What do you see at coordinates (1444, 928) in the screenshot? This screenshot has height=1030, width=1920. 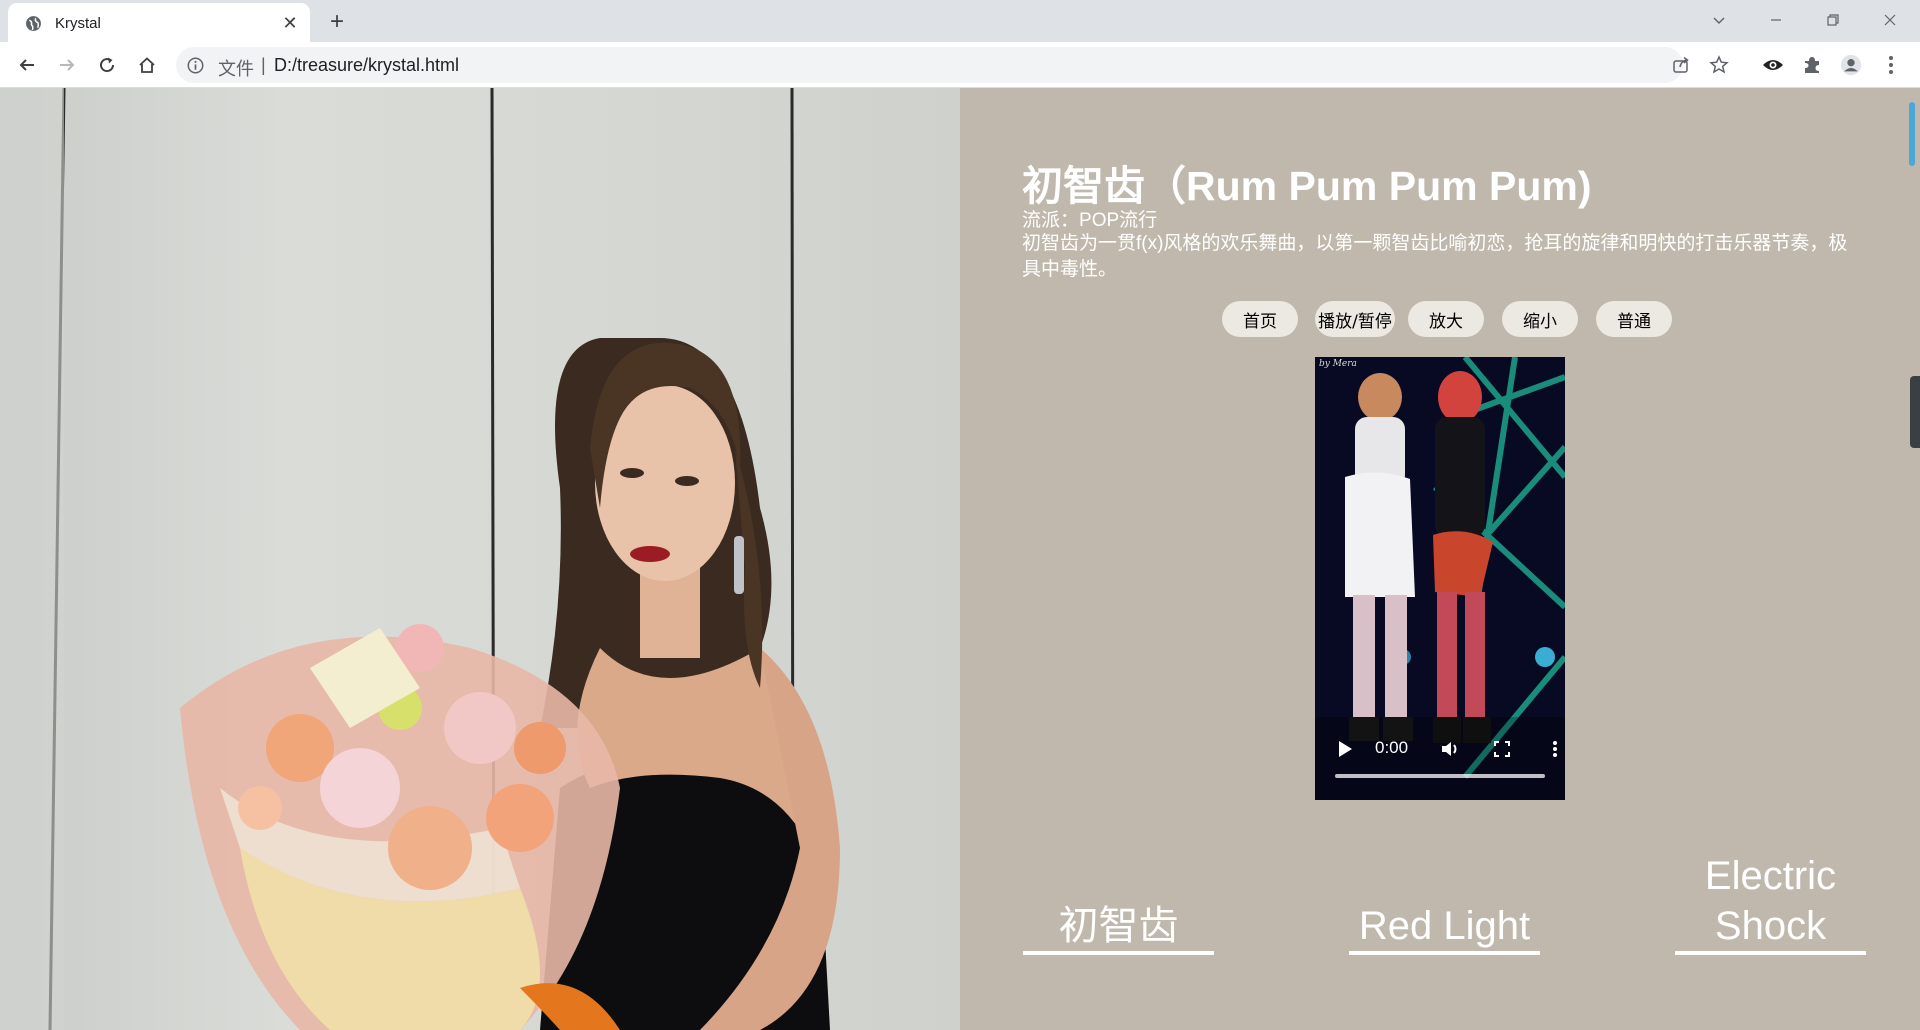 I see `song-link-2: Red Light` at bounding box center [1444, 928].